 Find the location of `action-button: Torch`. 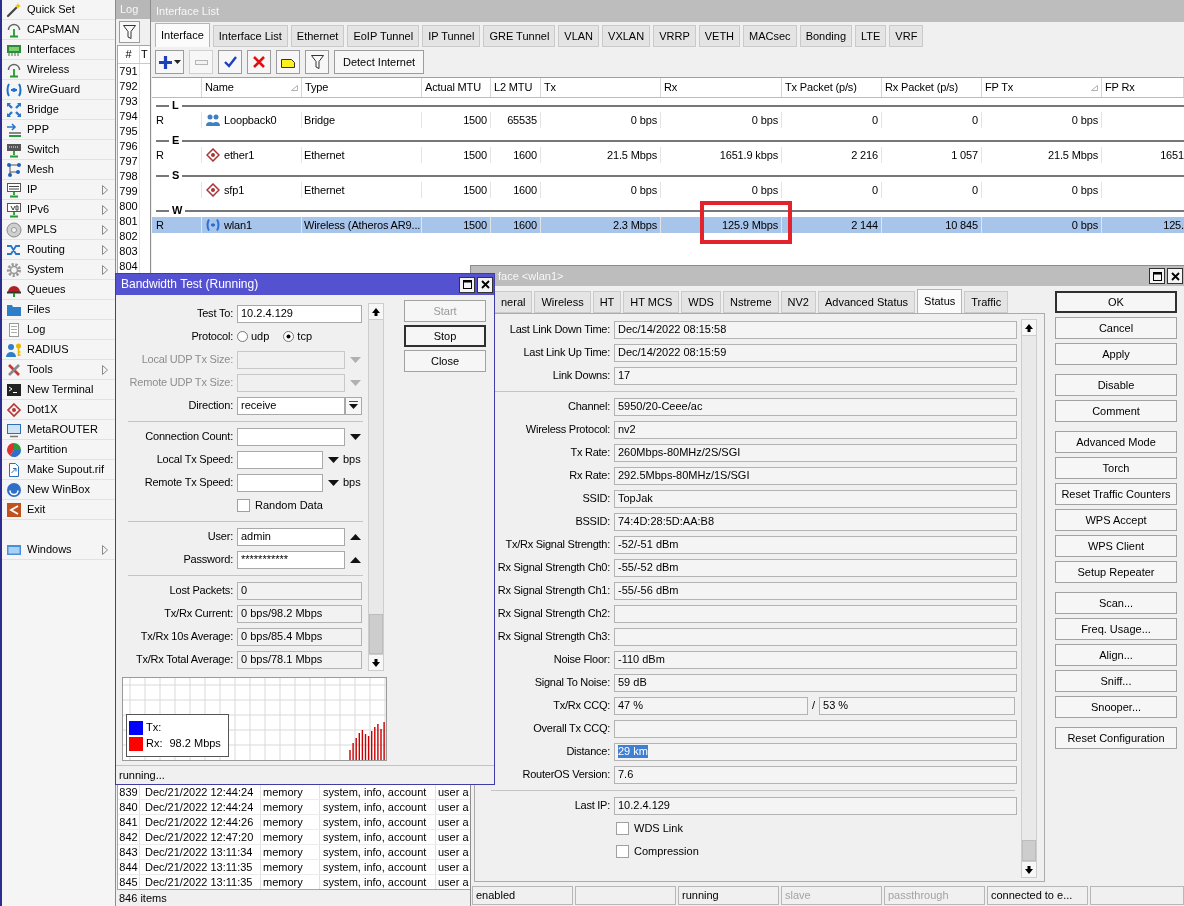

action-button: Torch is located at coordinates (1116, 468).